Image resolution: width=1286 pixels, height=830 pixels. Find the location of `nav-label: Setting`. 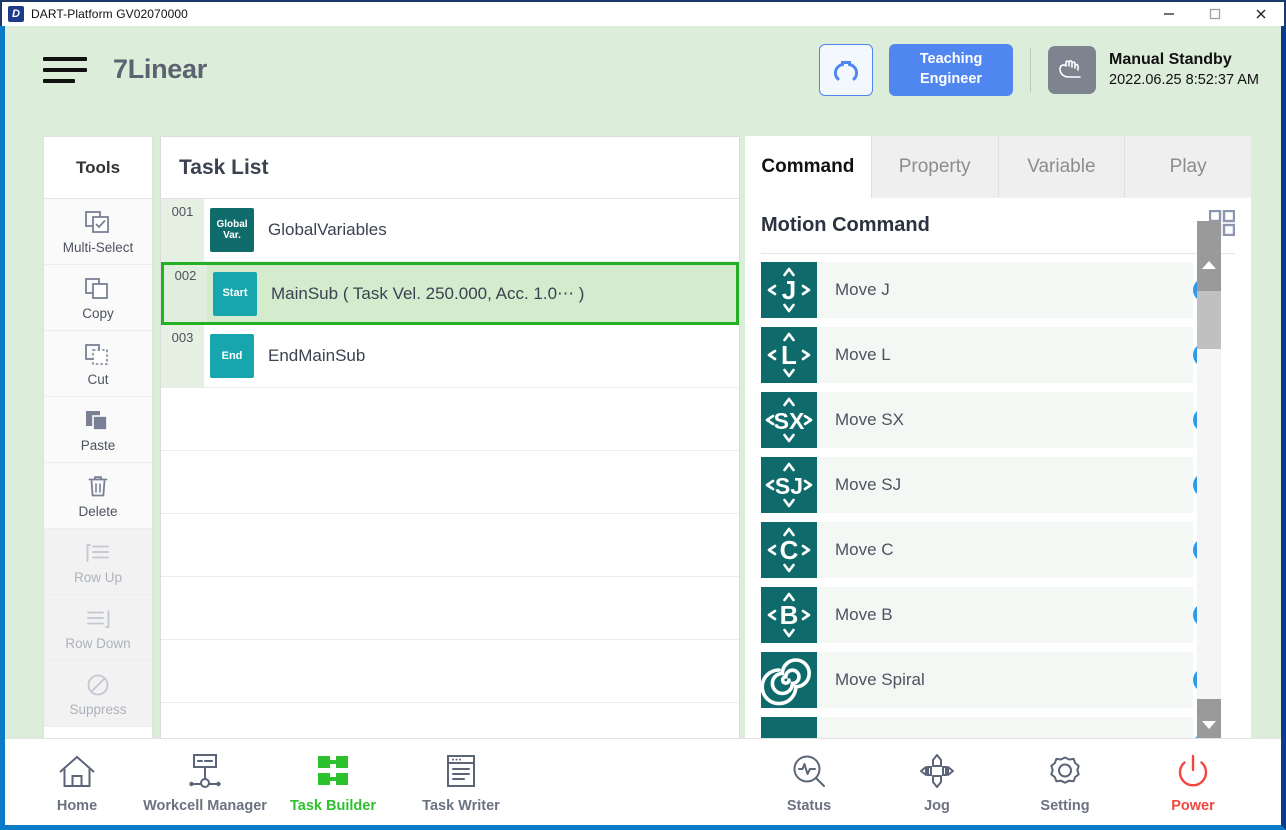

nav-label: Setting is located at coordinates (1065, 806).